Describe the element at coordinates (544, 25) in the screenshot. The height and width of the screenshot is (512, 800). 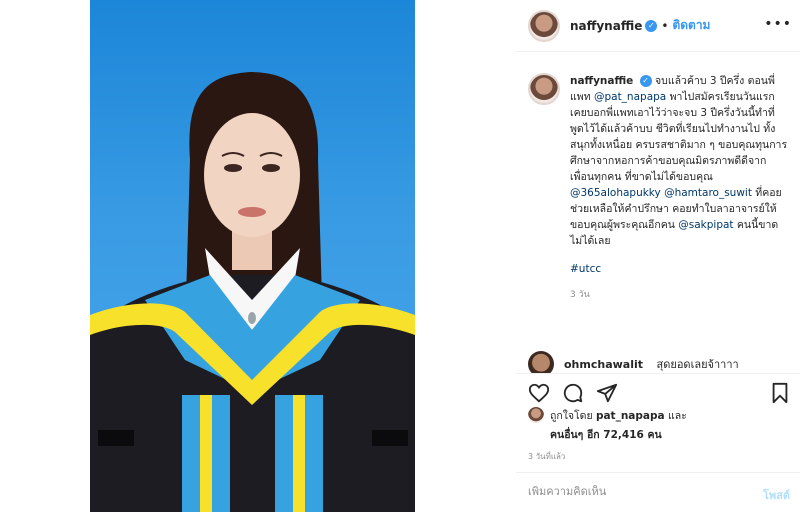
I see `avatar` at that location.